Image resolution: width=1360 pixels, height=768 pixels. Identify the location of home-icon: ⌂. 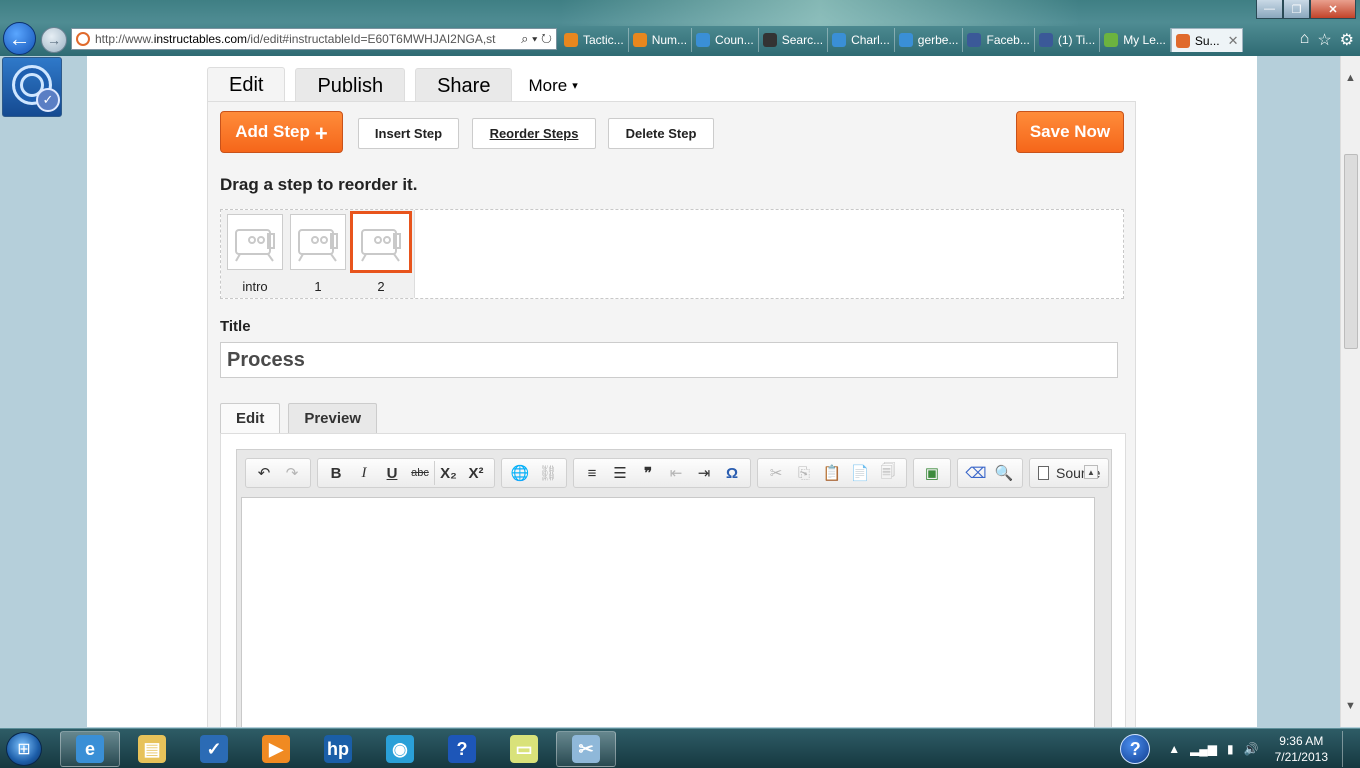
(1305, 40).